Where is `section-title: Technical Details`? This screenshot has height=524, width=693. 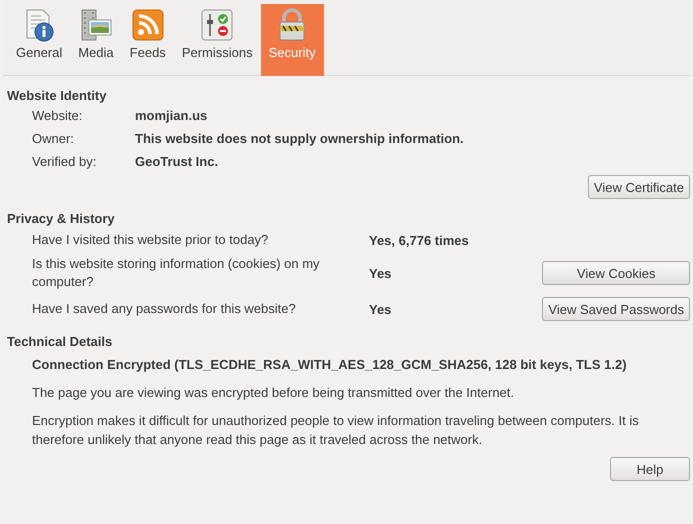
section-title: Technical Details is located at coordinates (60, 341).